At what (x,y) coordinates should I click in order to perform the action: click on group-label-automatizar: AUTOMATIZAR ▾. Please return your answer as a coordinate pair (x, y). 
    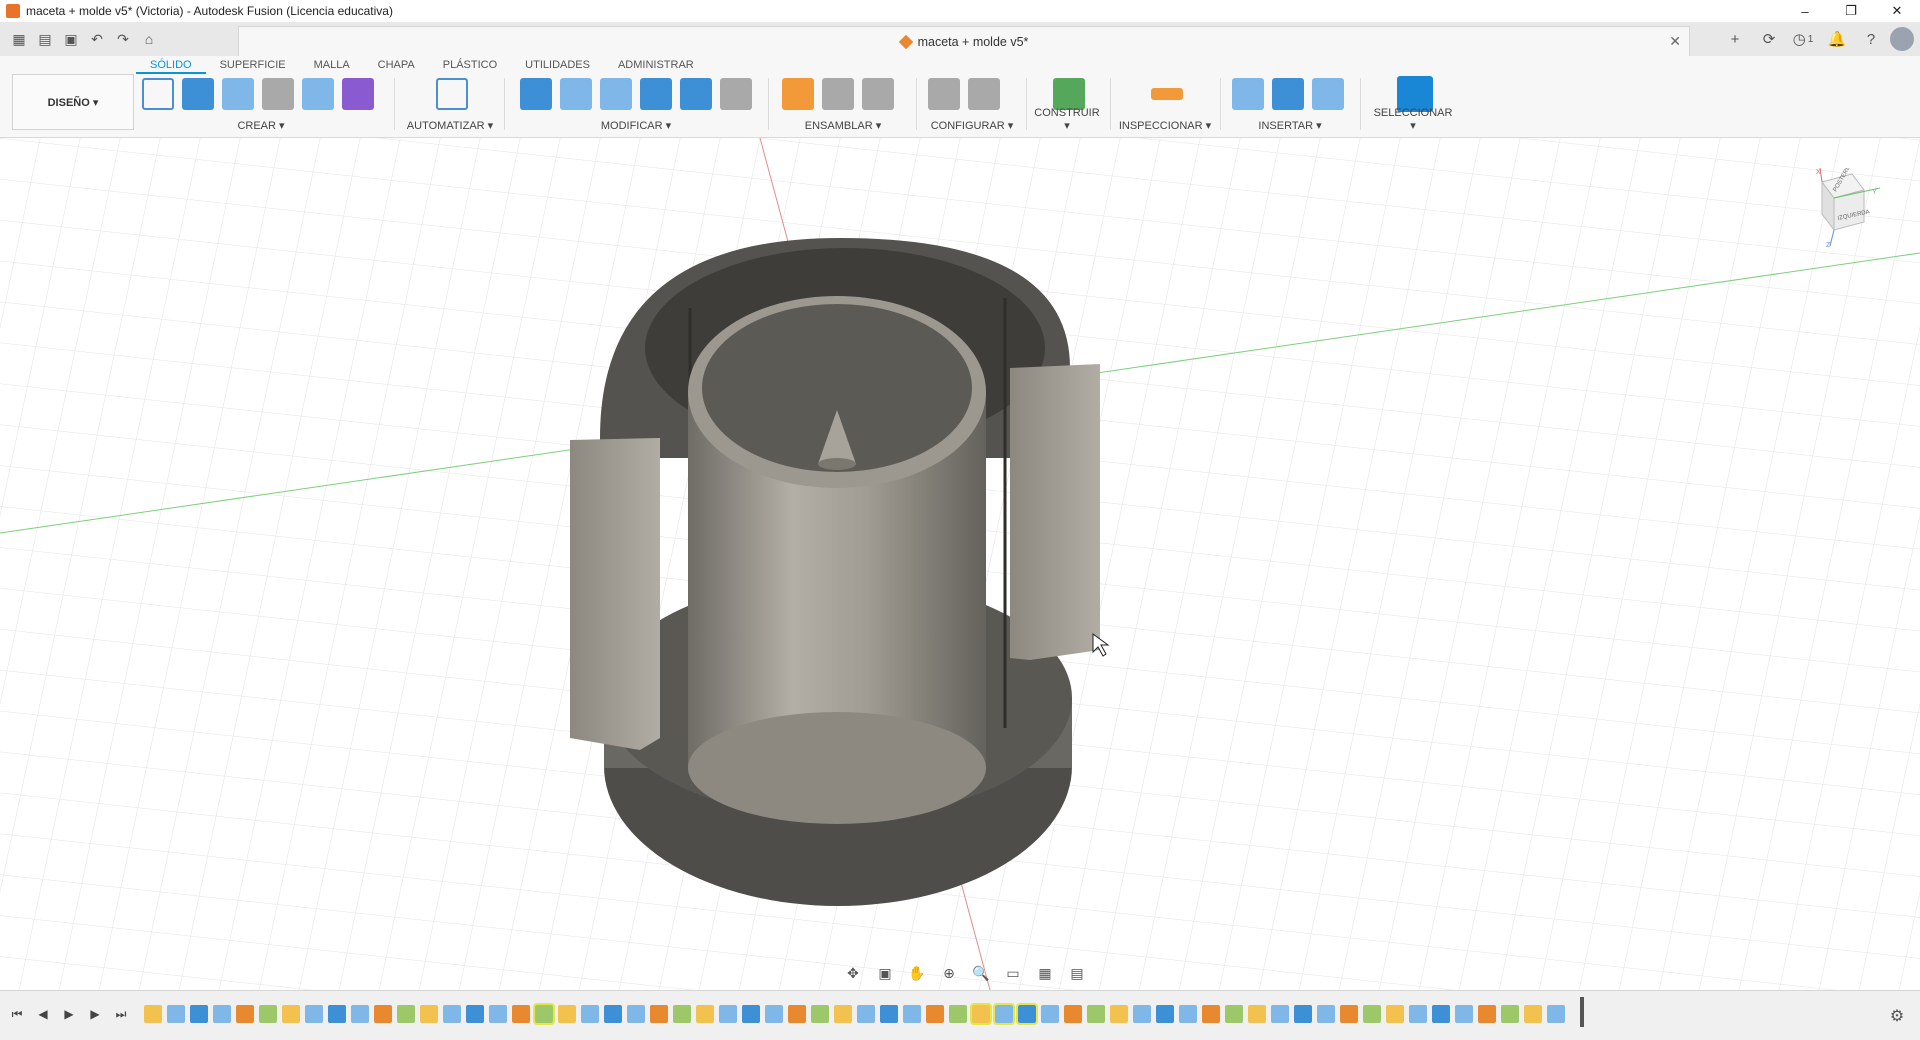
    Looking at the image, I should click on (450, 125).